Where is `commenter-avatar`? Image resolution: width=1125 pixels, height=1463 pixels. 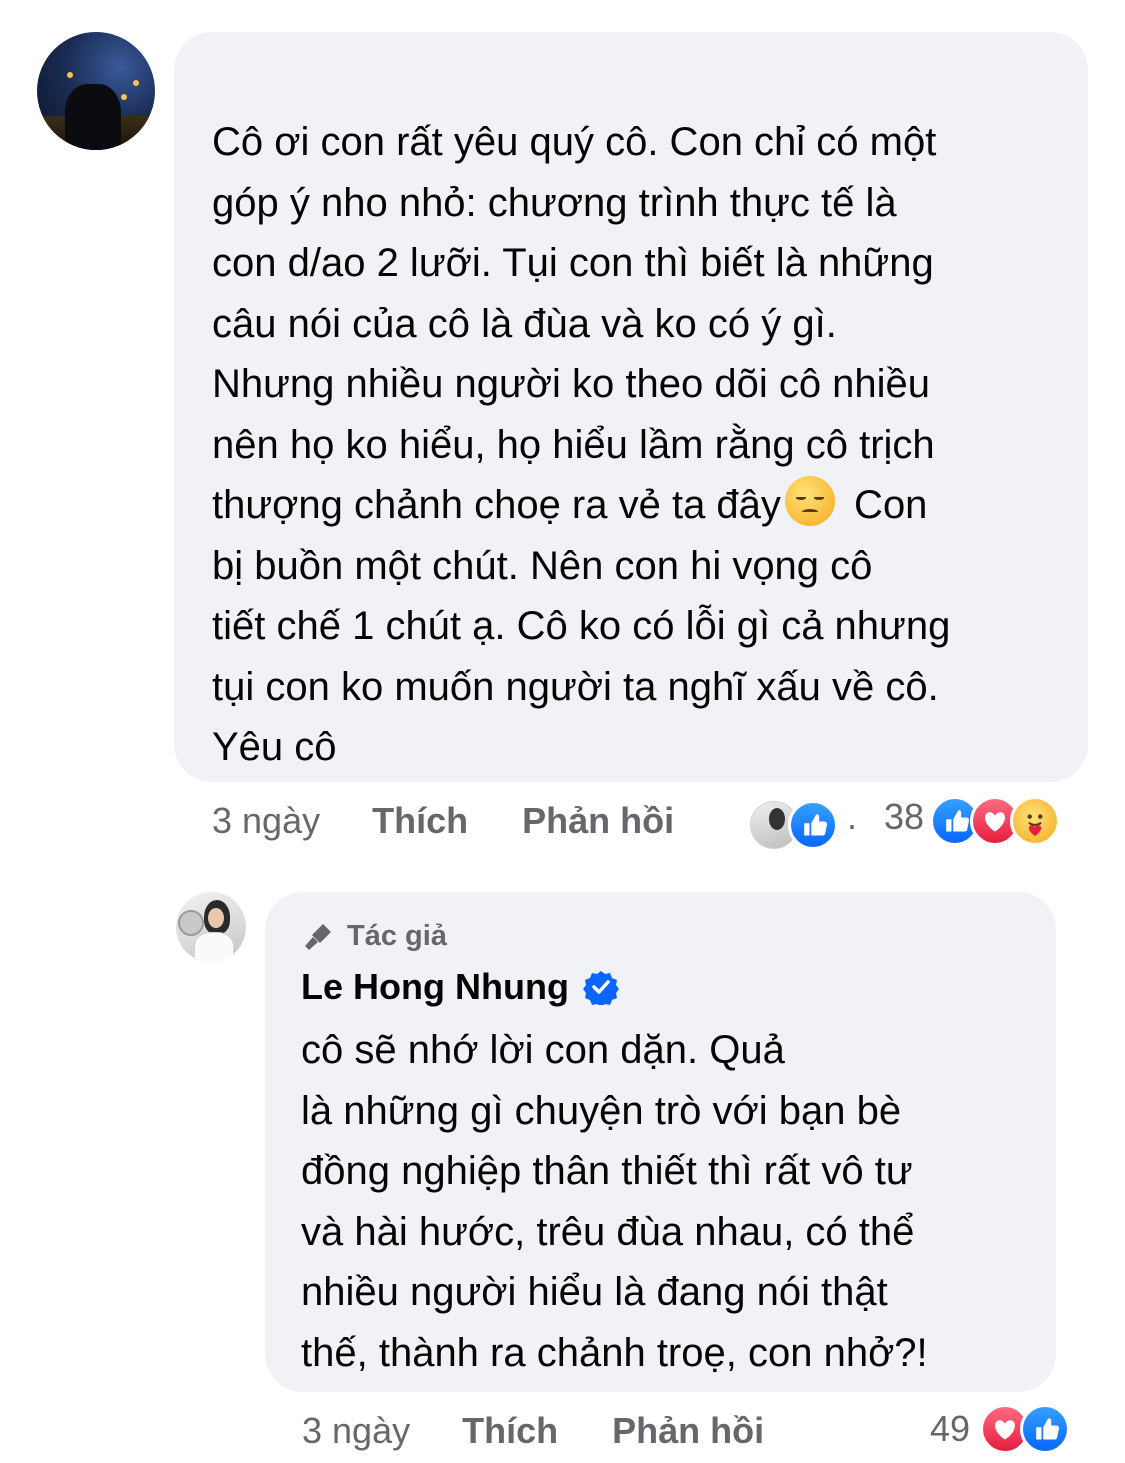 commenter-avatar is located at coordinates (96, 91).